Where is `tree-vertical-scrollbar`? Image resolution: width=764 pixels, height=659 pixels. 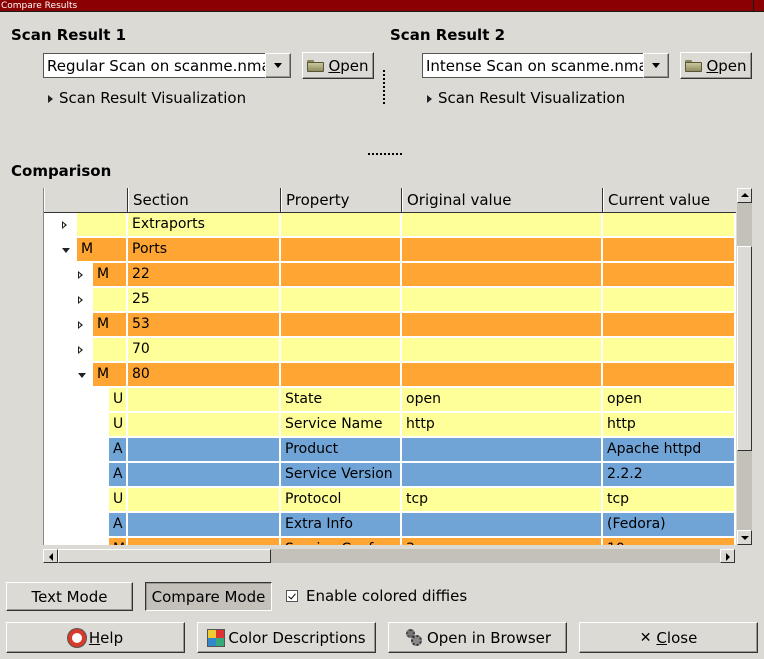
tree-vertical-scrollbar is located at coordinates (744, 366).